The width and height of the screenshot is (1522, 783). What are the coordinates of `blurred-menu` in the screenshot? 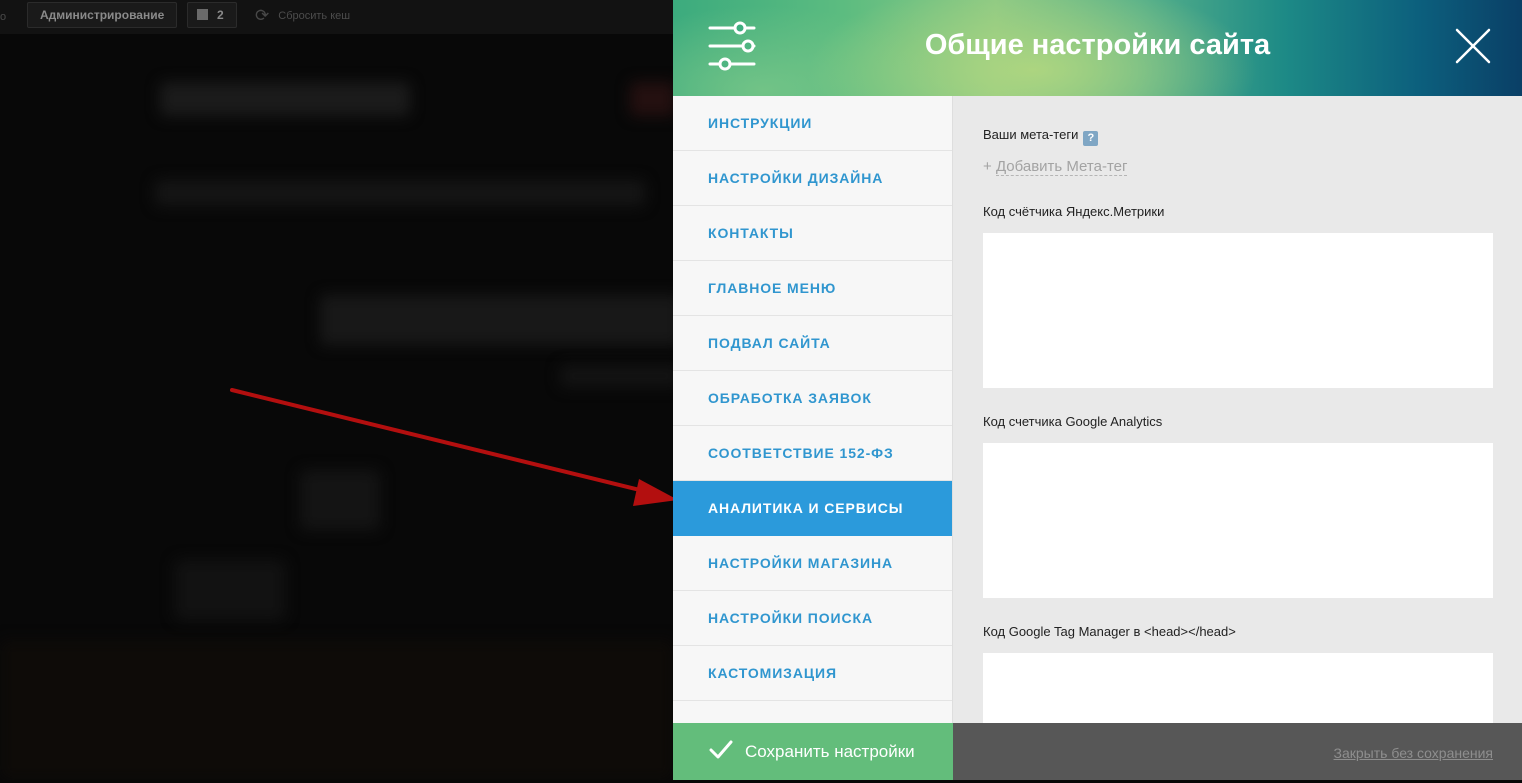 It's located at (400, 193).